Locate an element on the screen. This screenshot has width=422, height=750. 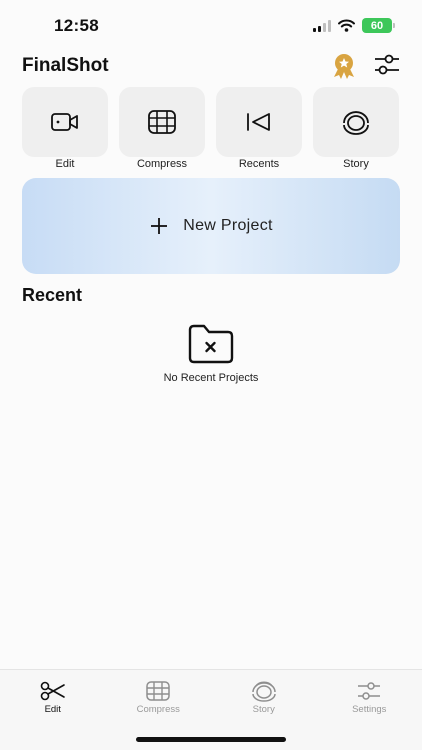
status-bar: 12:58 60 is located at coordinates (211, 25).